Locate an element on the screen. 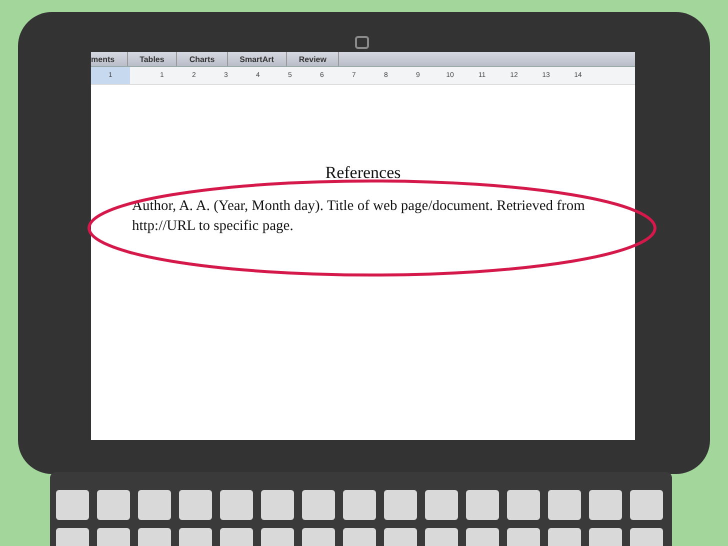 The height and width of the screenshot is (546, 728). heading: References is located at coordinates (363, 173).